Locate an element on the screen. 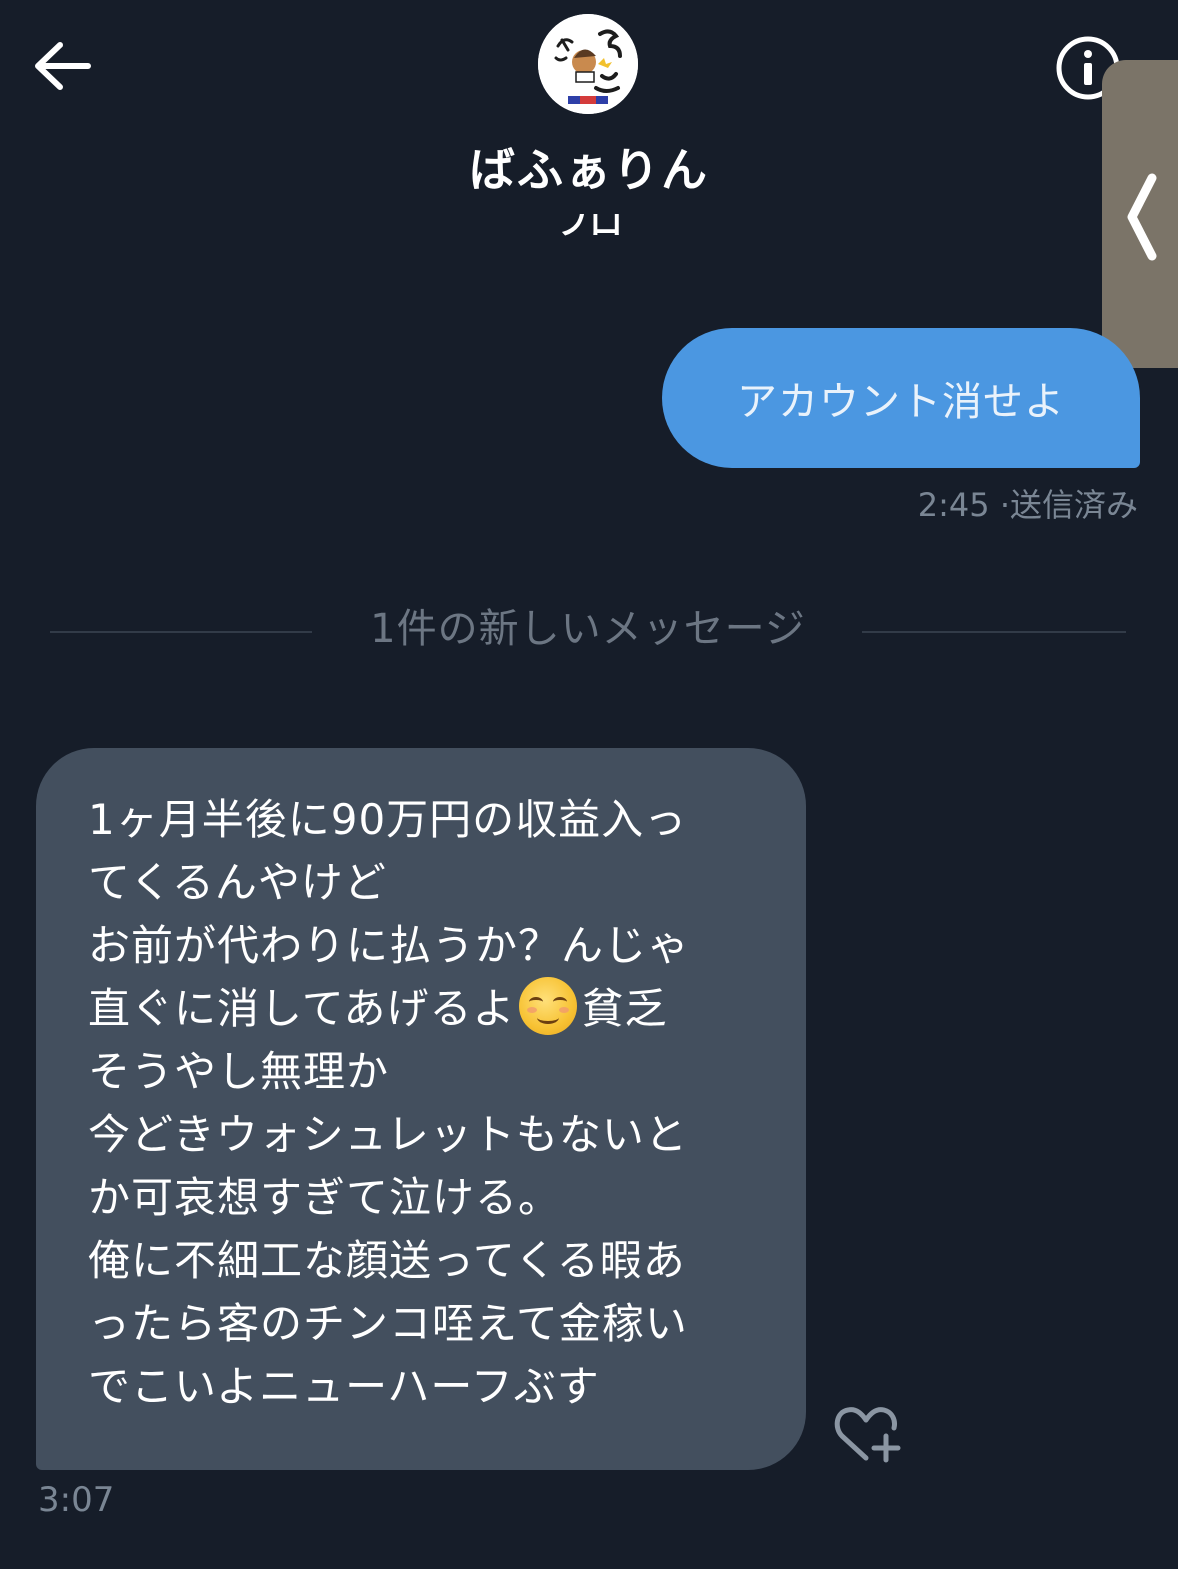 This screenshot has height=1569, width=1178. message-line: お前が代わりに払うか？んじゃ is located at coordinates (389, 945).